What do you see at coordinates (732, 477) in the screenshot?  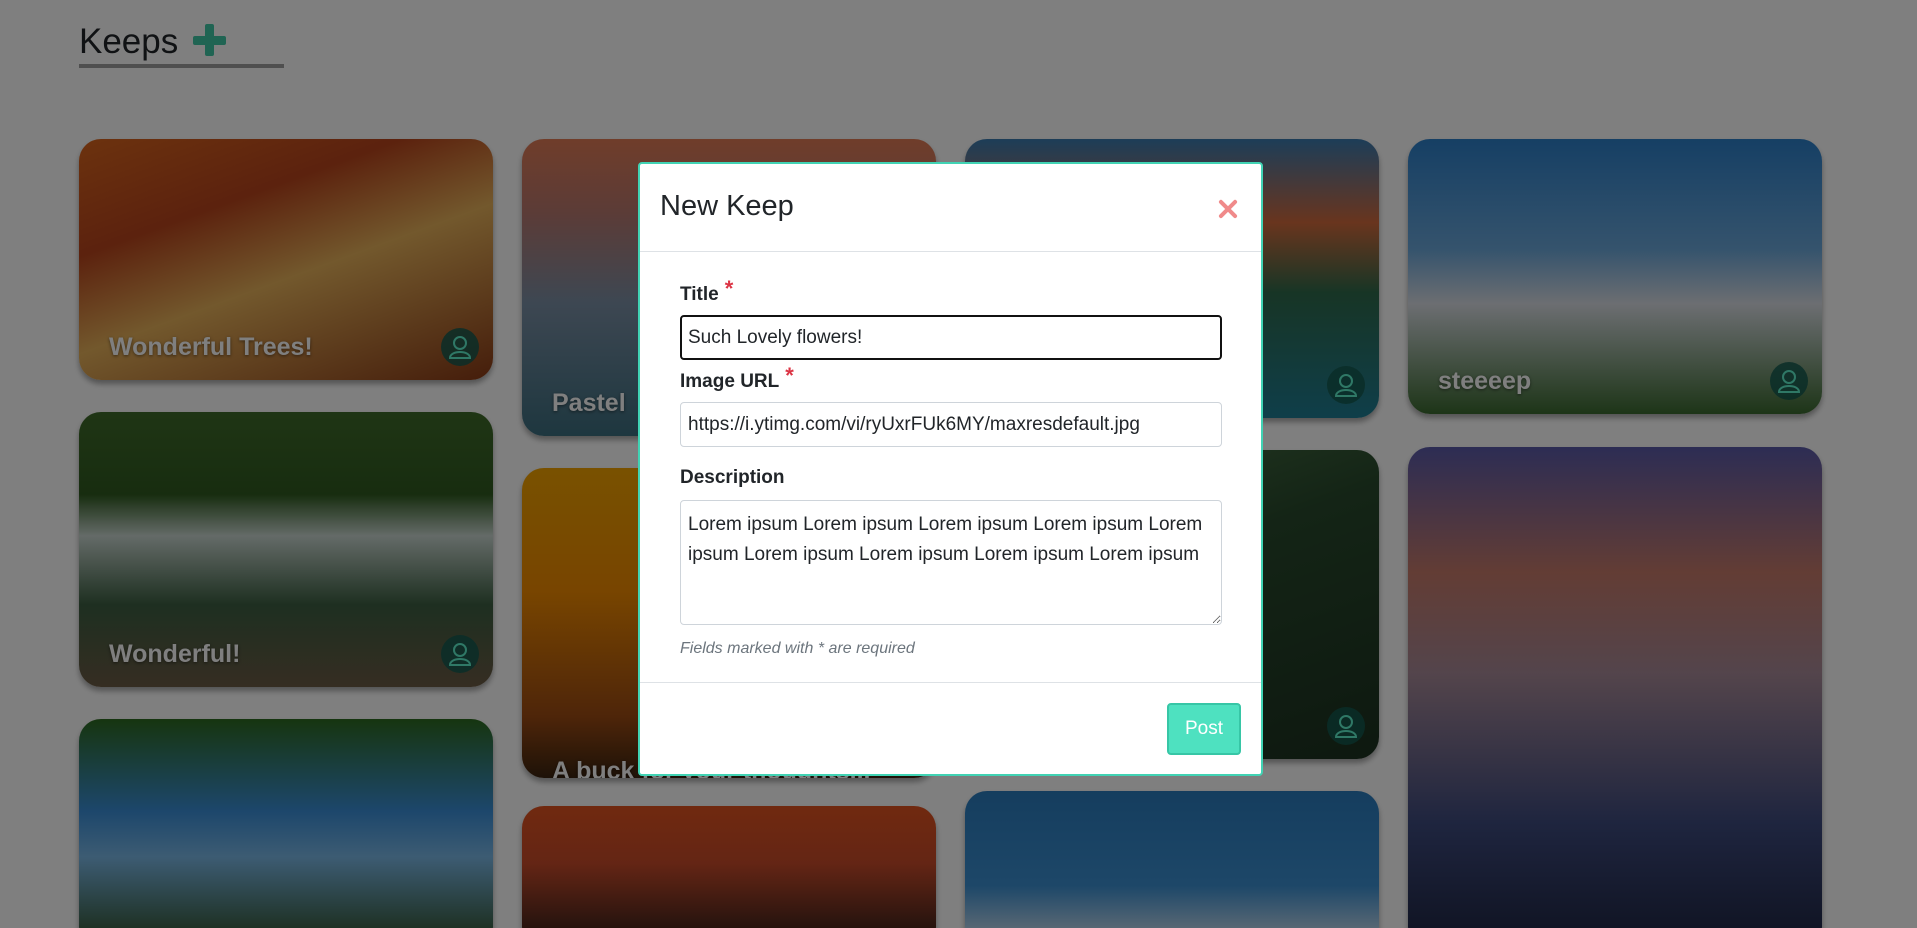 I see `description-label: Description` at bounding box center [732, 477].